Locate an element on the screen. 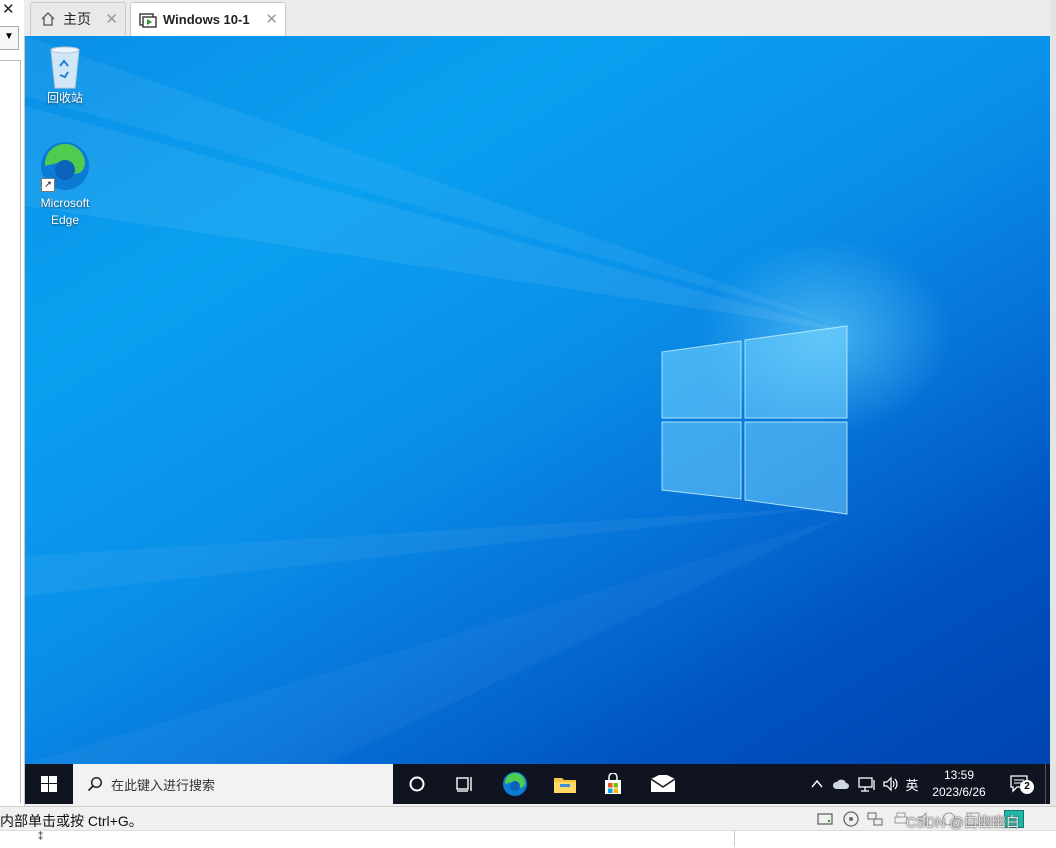 The image size is (1056, 848). taskbar-store is located at coordinates (613, 784).